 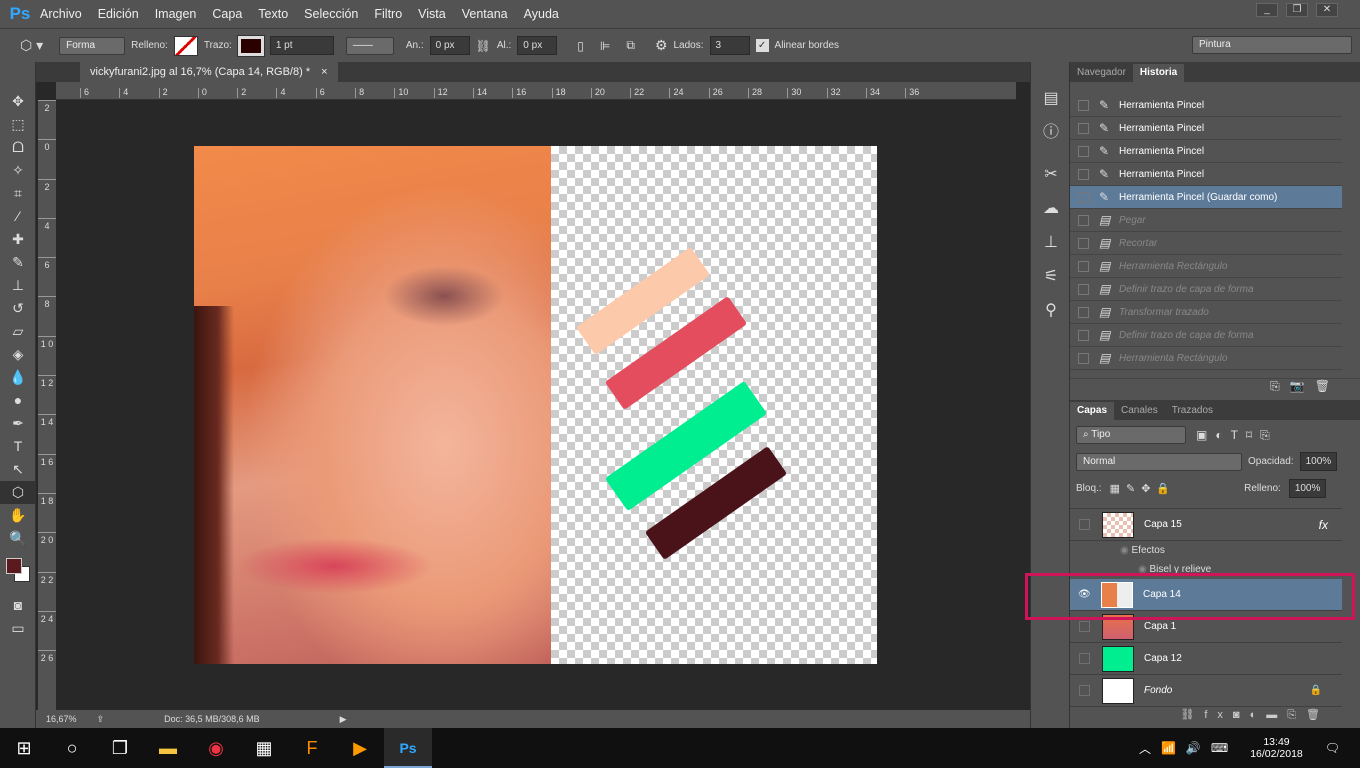 What do you see at coordinates (18, 605) in the screenshot?
I see `quick-mask-icon: ◙` at bounding box center [18, 605].